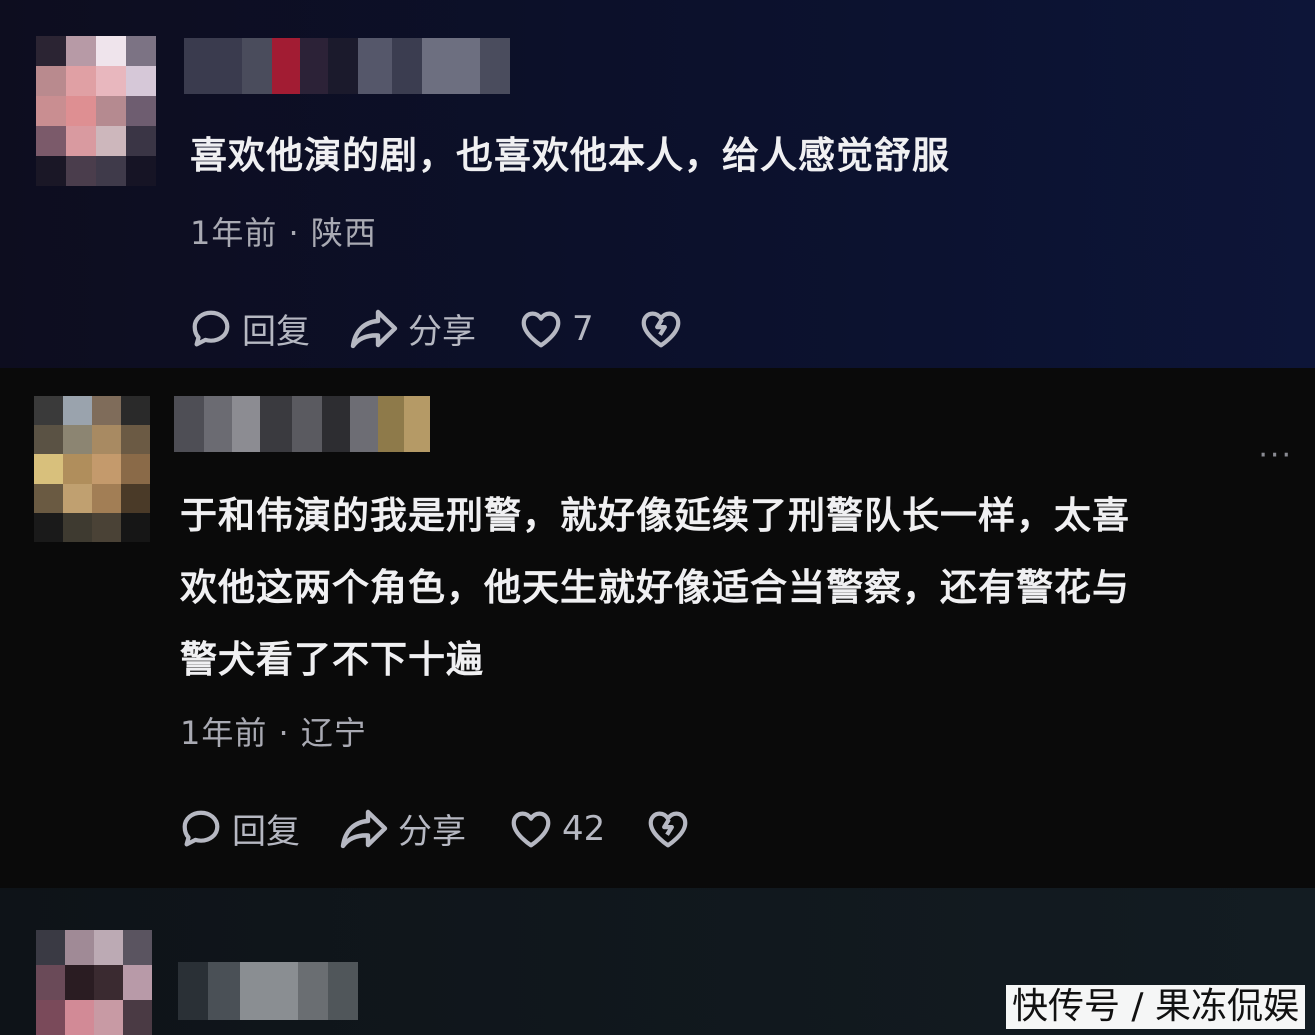 This screenshot has width=1315, height=1035. I want to click on like-count: 7, so click(583, 328).